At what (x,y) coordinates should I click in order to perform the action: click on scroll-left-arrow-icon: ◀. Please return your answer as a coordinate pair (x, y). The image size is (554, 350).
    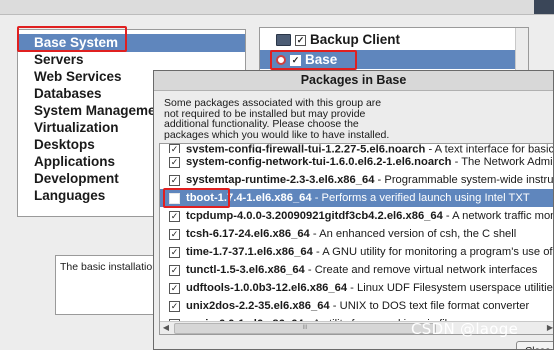
    Looking at the image, I should click on (166, 328).